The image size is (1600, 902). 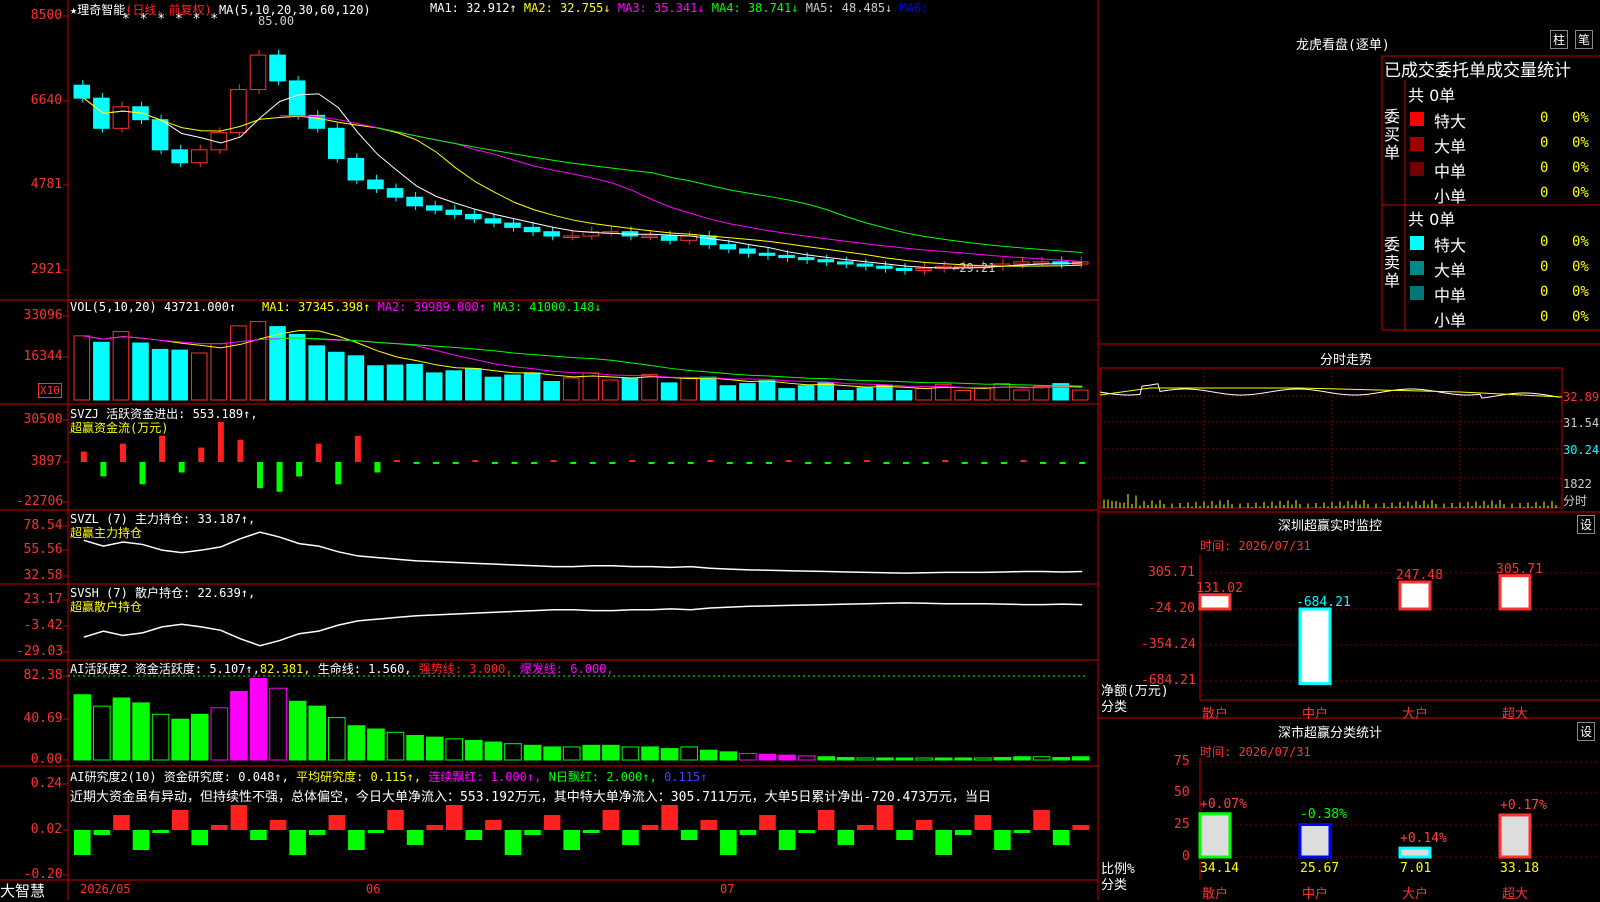 What do you see at coordinates (1586, 524) in the screenshot?
I see `monitor-settings-button: 设` at bounding box center [1586, 524].